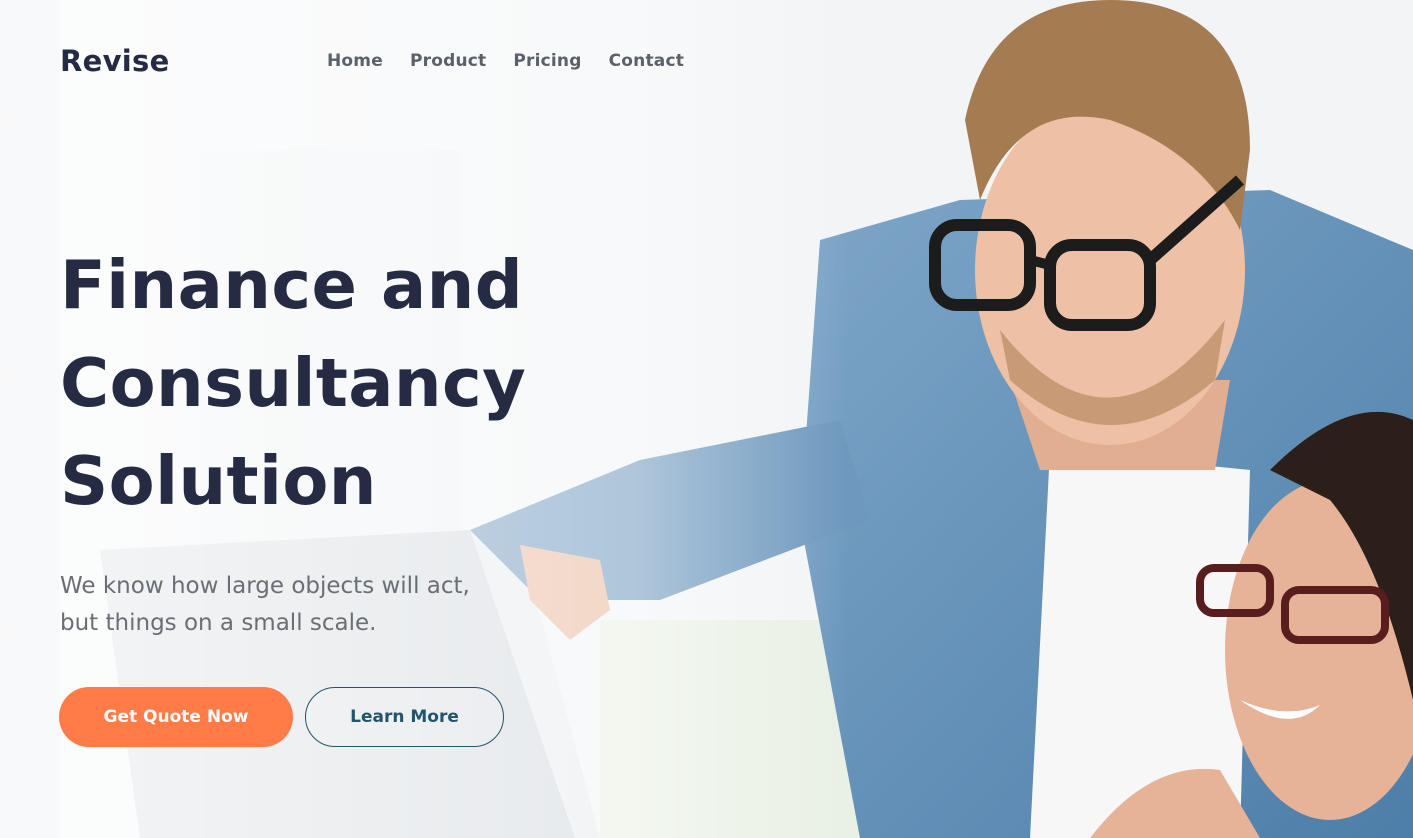 The width and height of the screenshot is (1413, 838). Describe the element at coordinates (706, 62) in the screenshot. I see `top-navigation: Revise Home Product Pricing Contact` at that location.